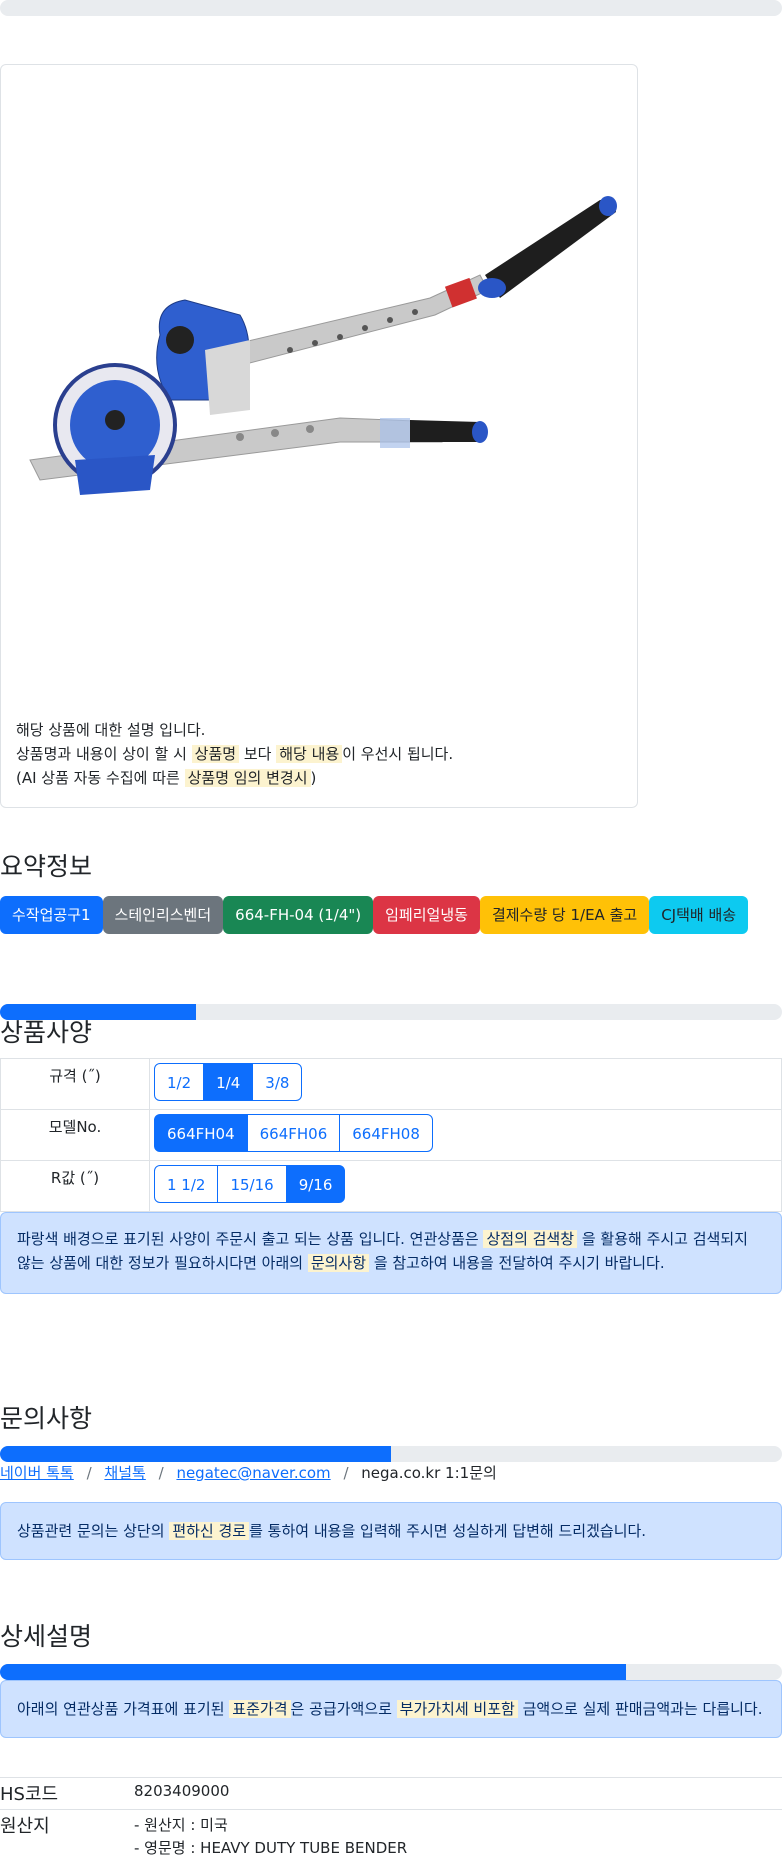 This screenshot has width=782, height=1860. I want to click on detail-progress, so click(391, 1672).